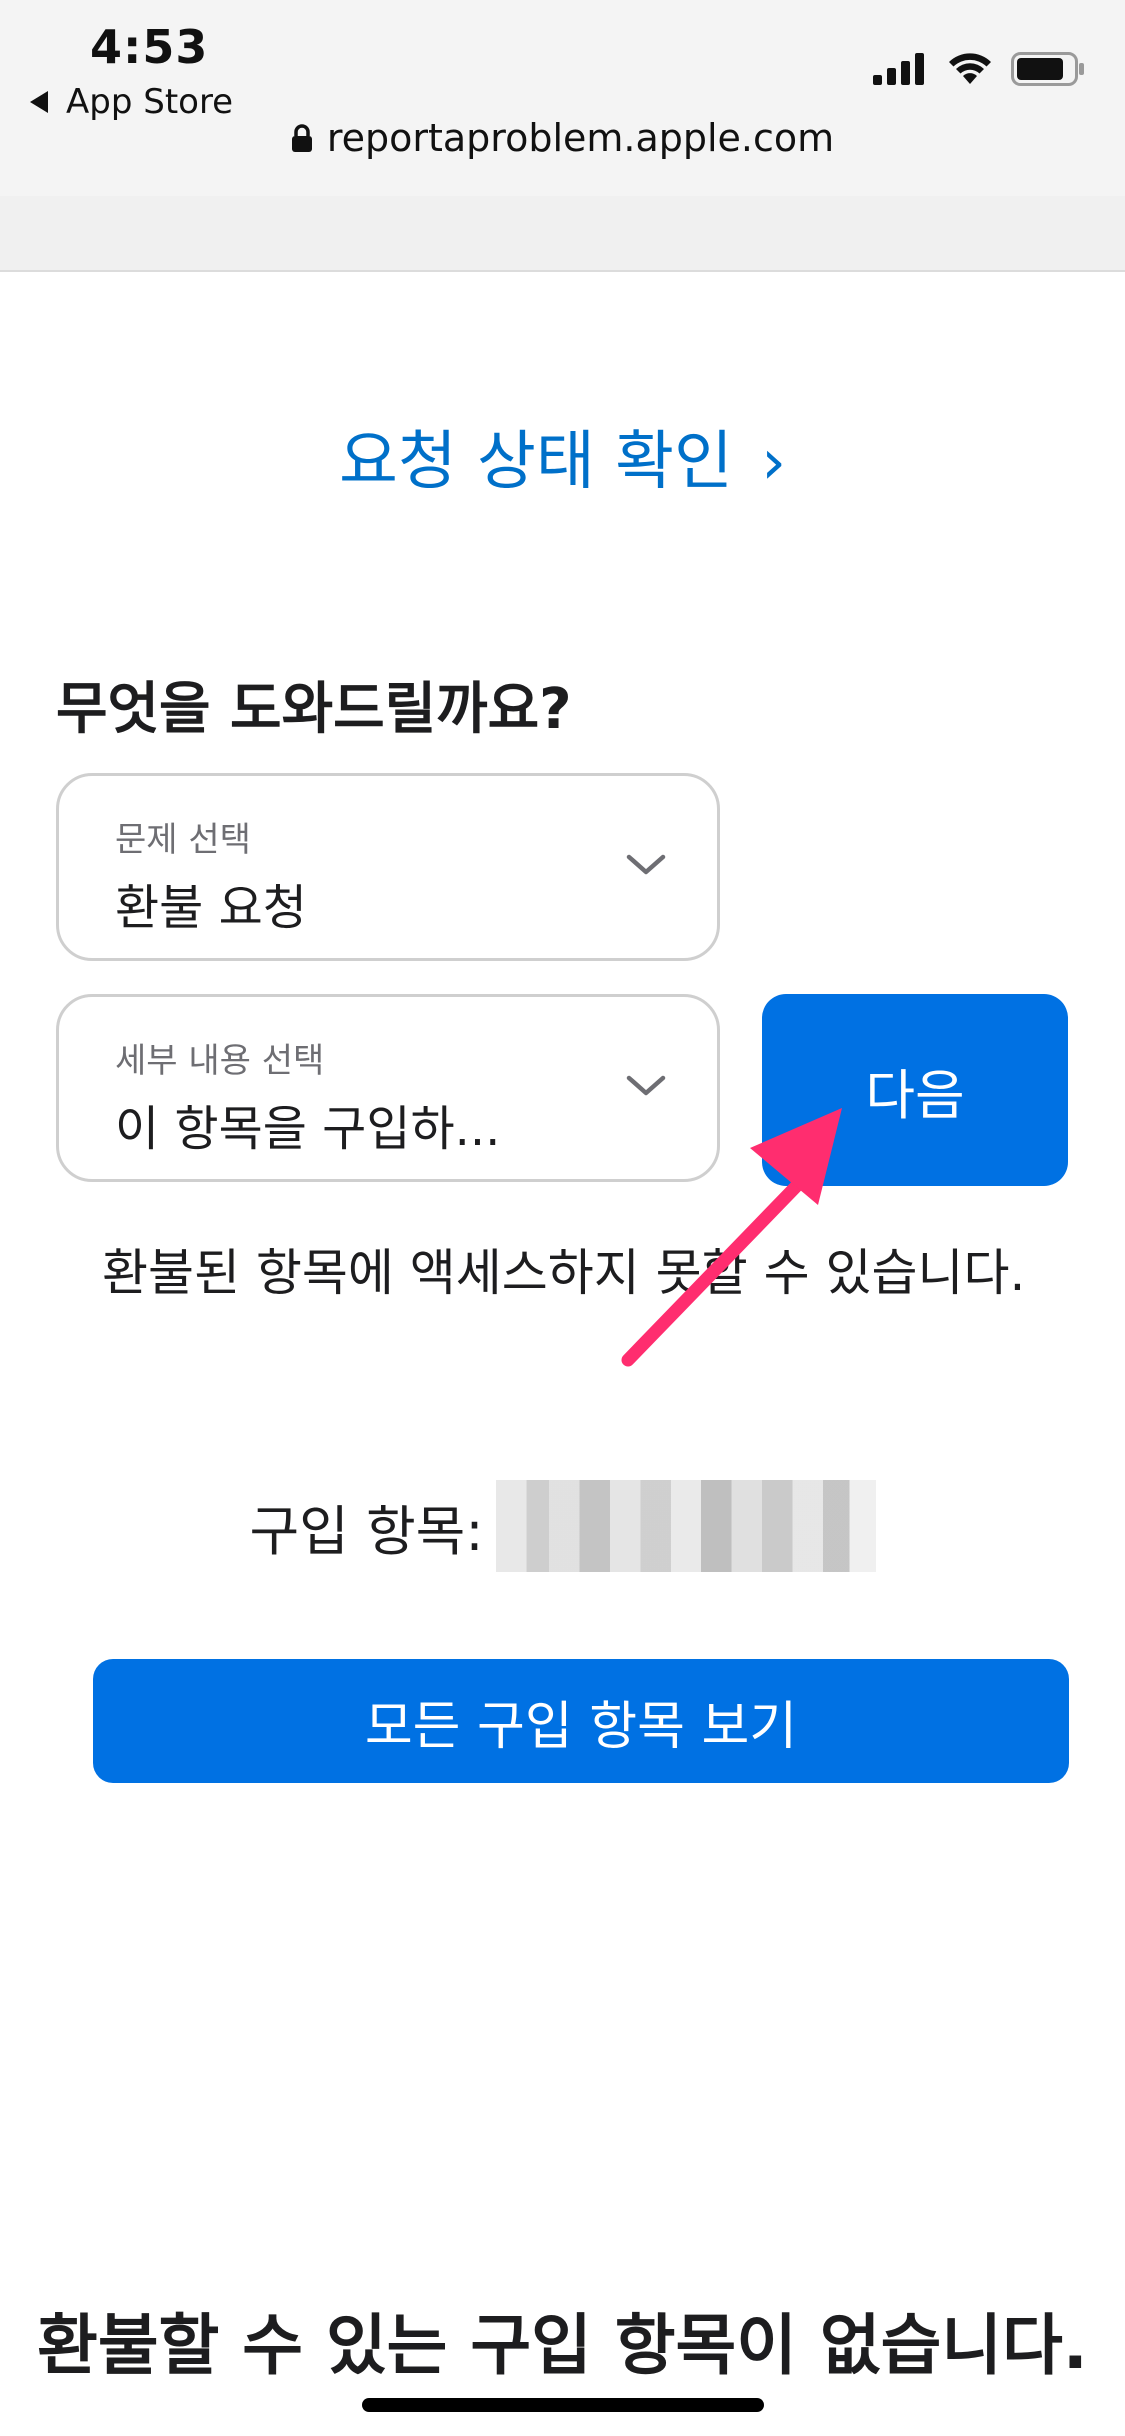  What do you see at coordinates (562, 2345) in the screenshot?
I see `no-refundable-purchases-title: 환불할 수 있는 구입 항목이 없습니다.` at bounding box center [562, 2345].